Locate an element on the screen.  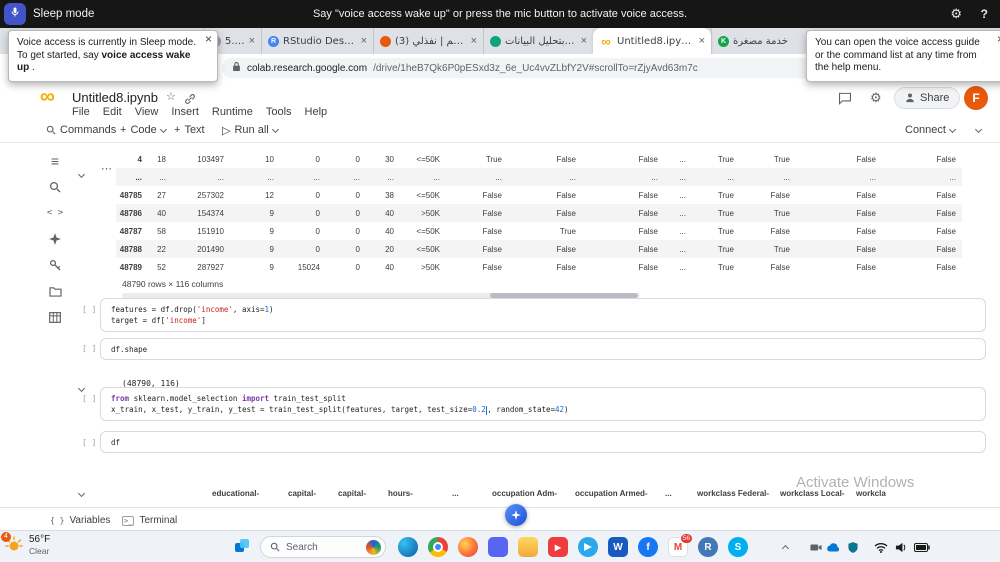
gmail-icon: M 56 is located at coordinates (680, 545).